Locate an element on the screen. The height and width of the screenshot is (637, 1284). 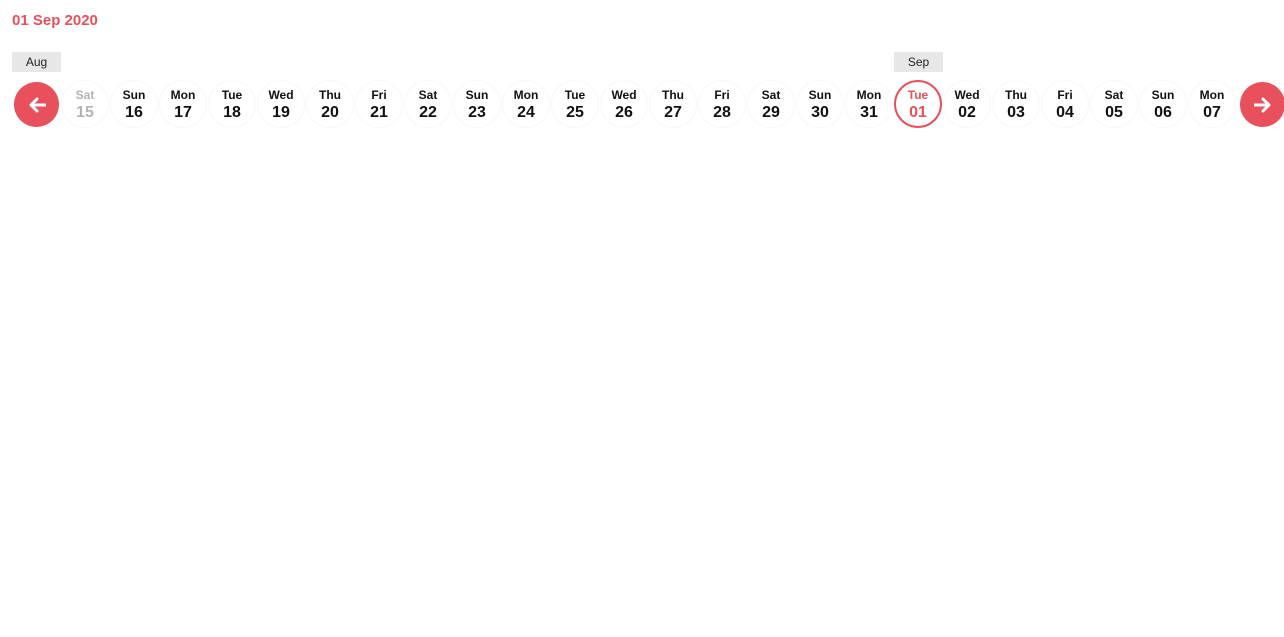
day-number: 05 is located at coordinates (1114, 112).